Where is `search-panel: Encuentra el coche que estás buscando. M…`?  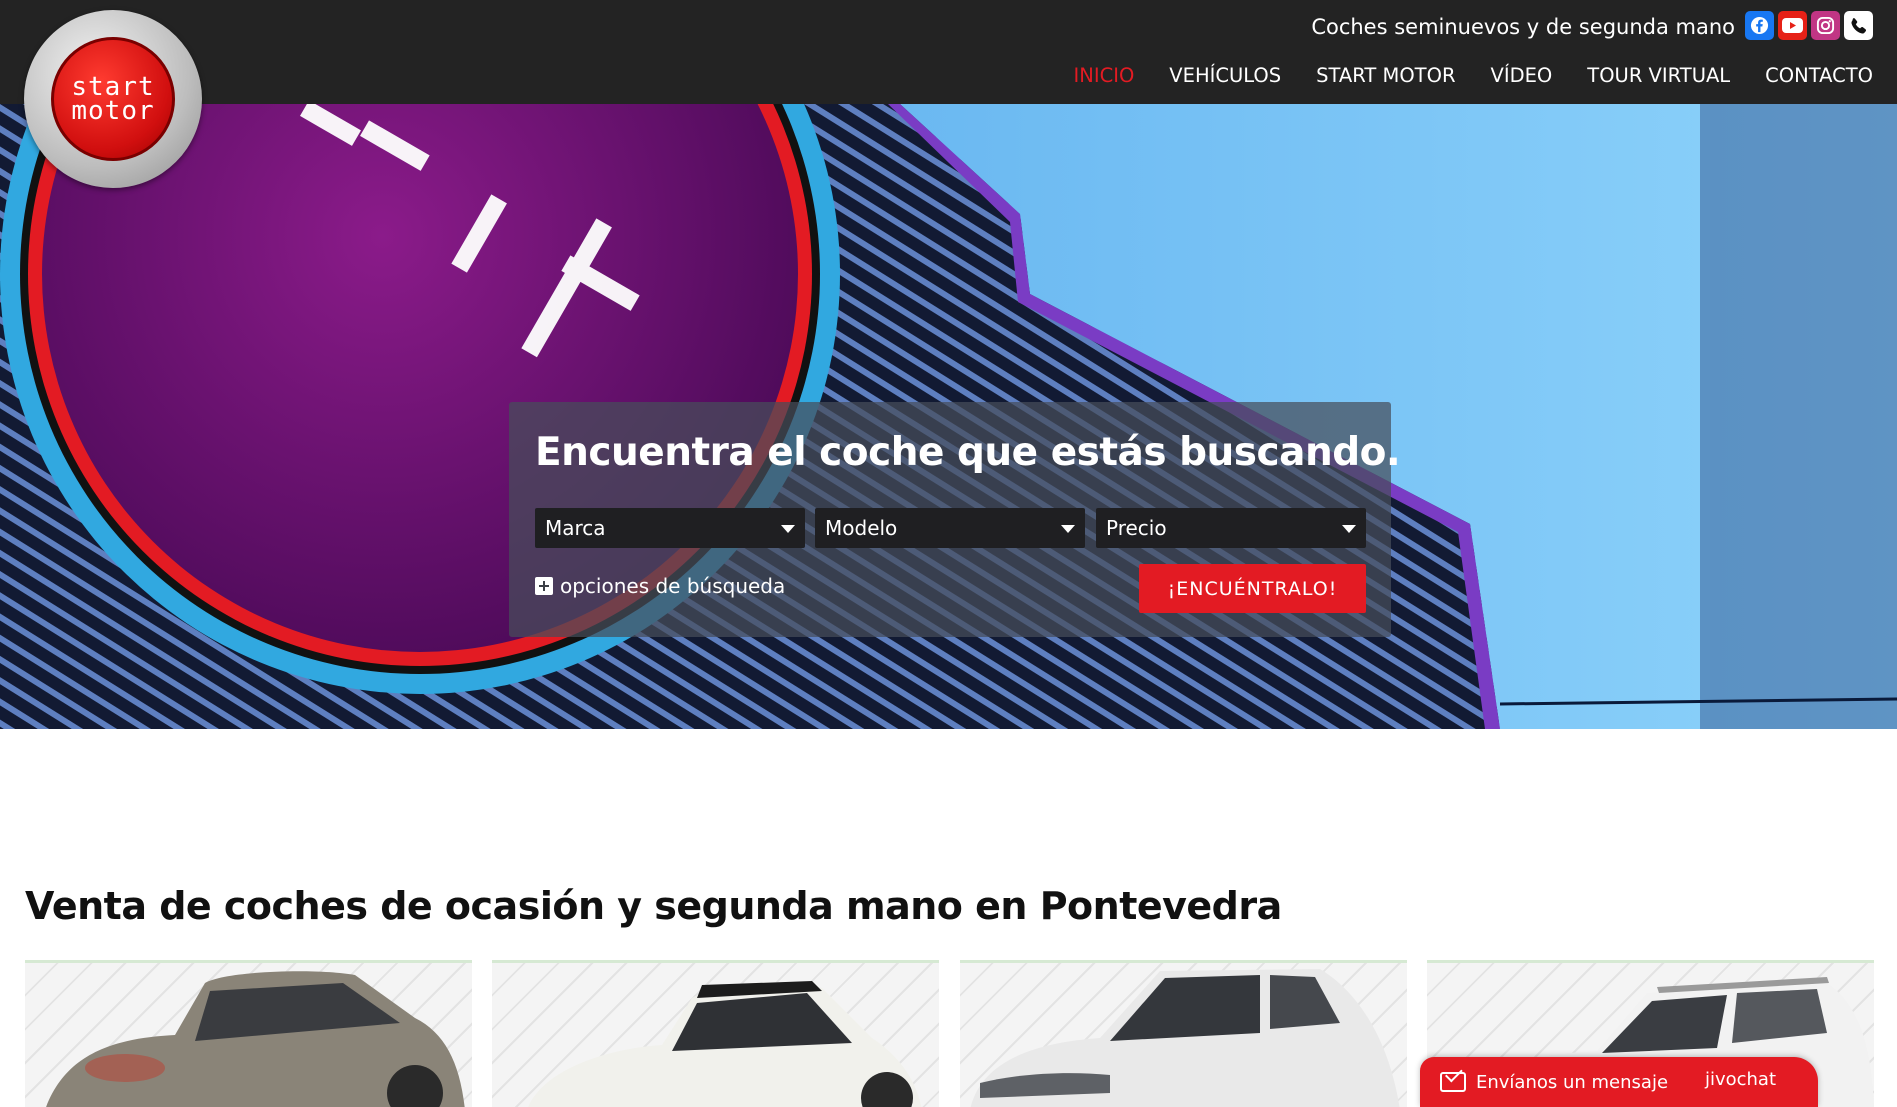
search-panel: Encuentra el coche que estás buscando. M… is located at coordinates (955, 519).